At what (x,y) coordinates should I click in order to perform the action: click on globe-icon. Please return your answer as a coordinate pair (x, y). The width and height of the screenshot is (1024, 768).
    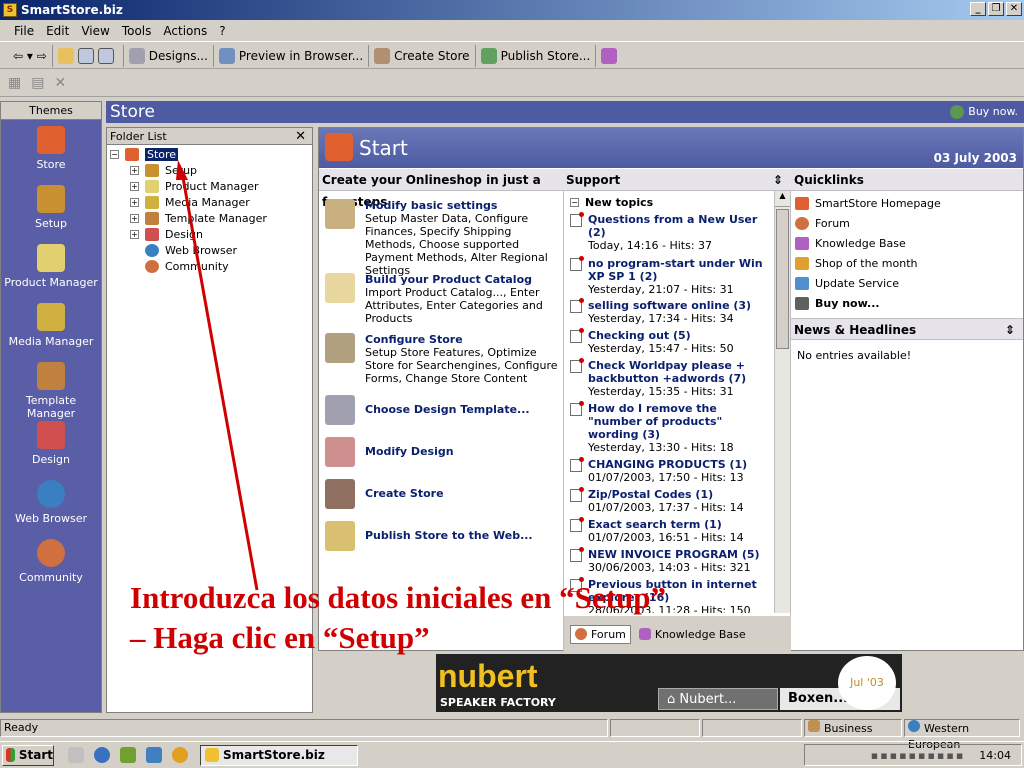
    Looking at the image, I should click on (914, 726).